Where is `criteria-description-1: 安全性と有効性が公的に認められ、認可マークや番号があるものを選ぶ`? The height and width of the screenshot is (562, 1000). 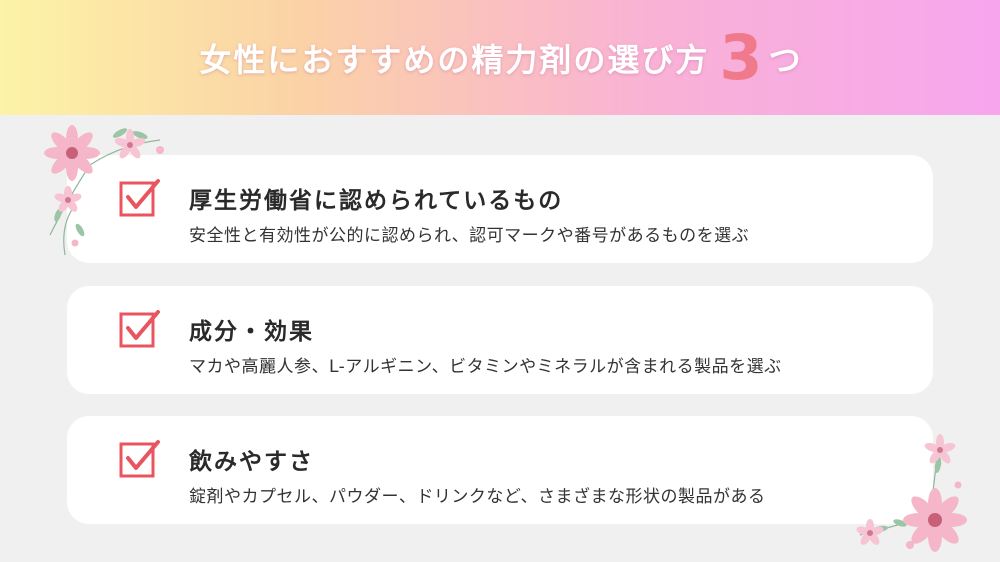 criteria-description-1: 安全性と有効性が公的に認められ、認可マークや番号があるものを選ぶ is located at coordinates (469, 236).